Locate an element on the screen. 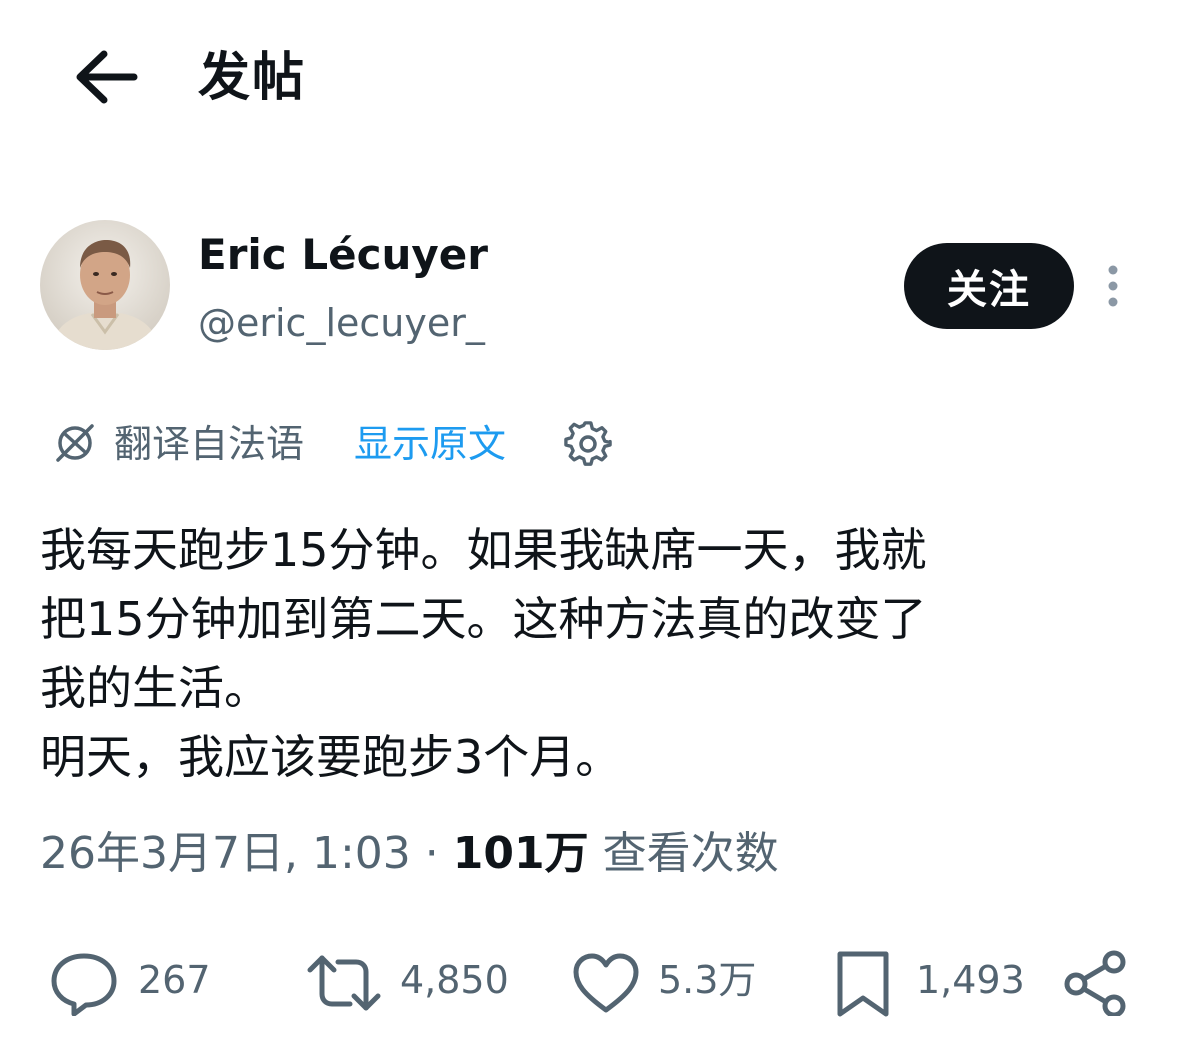 Image resolution: width=1180 pixels, height=1060 pixels. repost-button: 4,850 is located at coordinates (409, 983).